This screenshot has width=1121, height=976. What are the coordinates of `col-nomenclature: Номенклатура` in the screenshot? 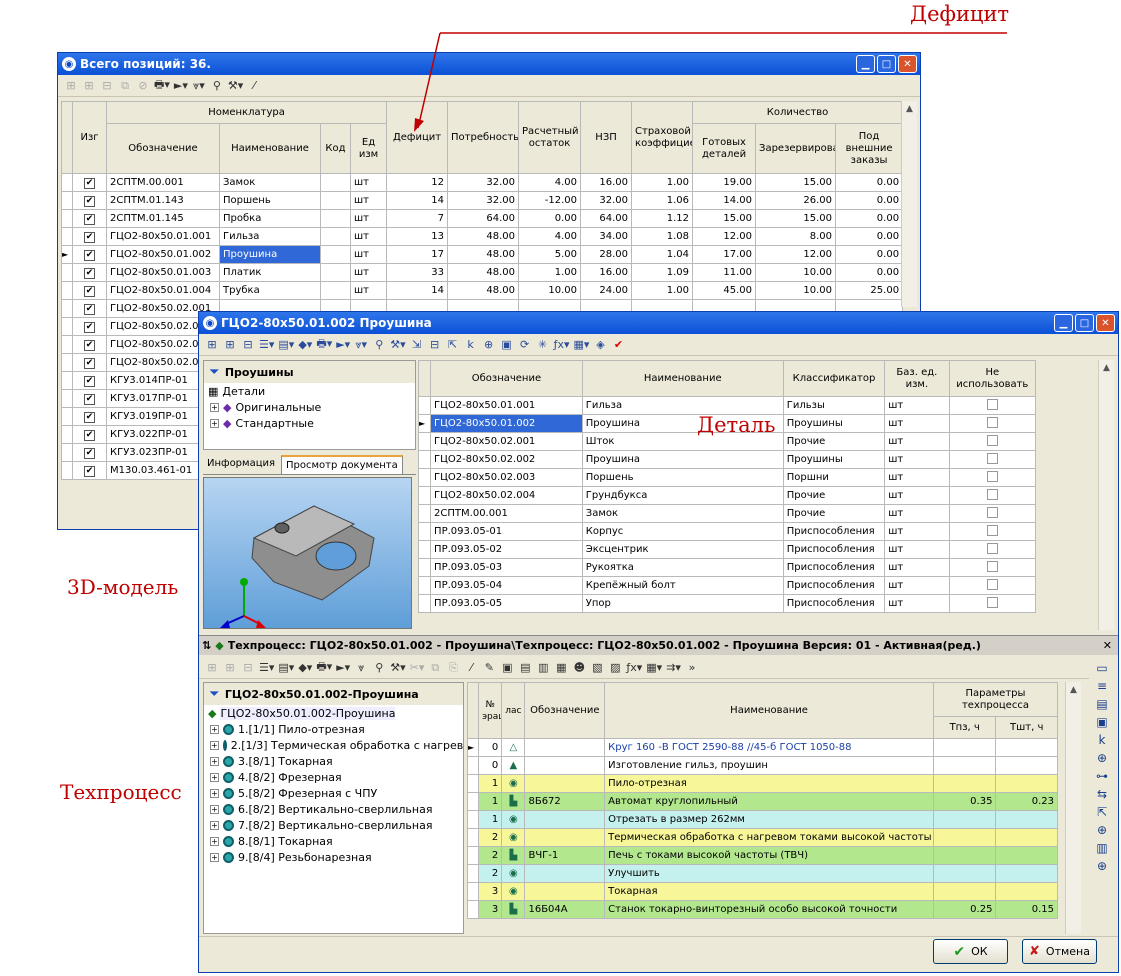 It's located at (246, 112).